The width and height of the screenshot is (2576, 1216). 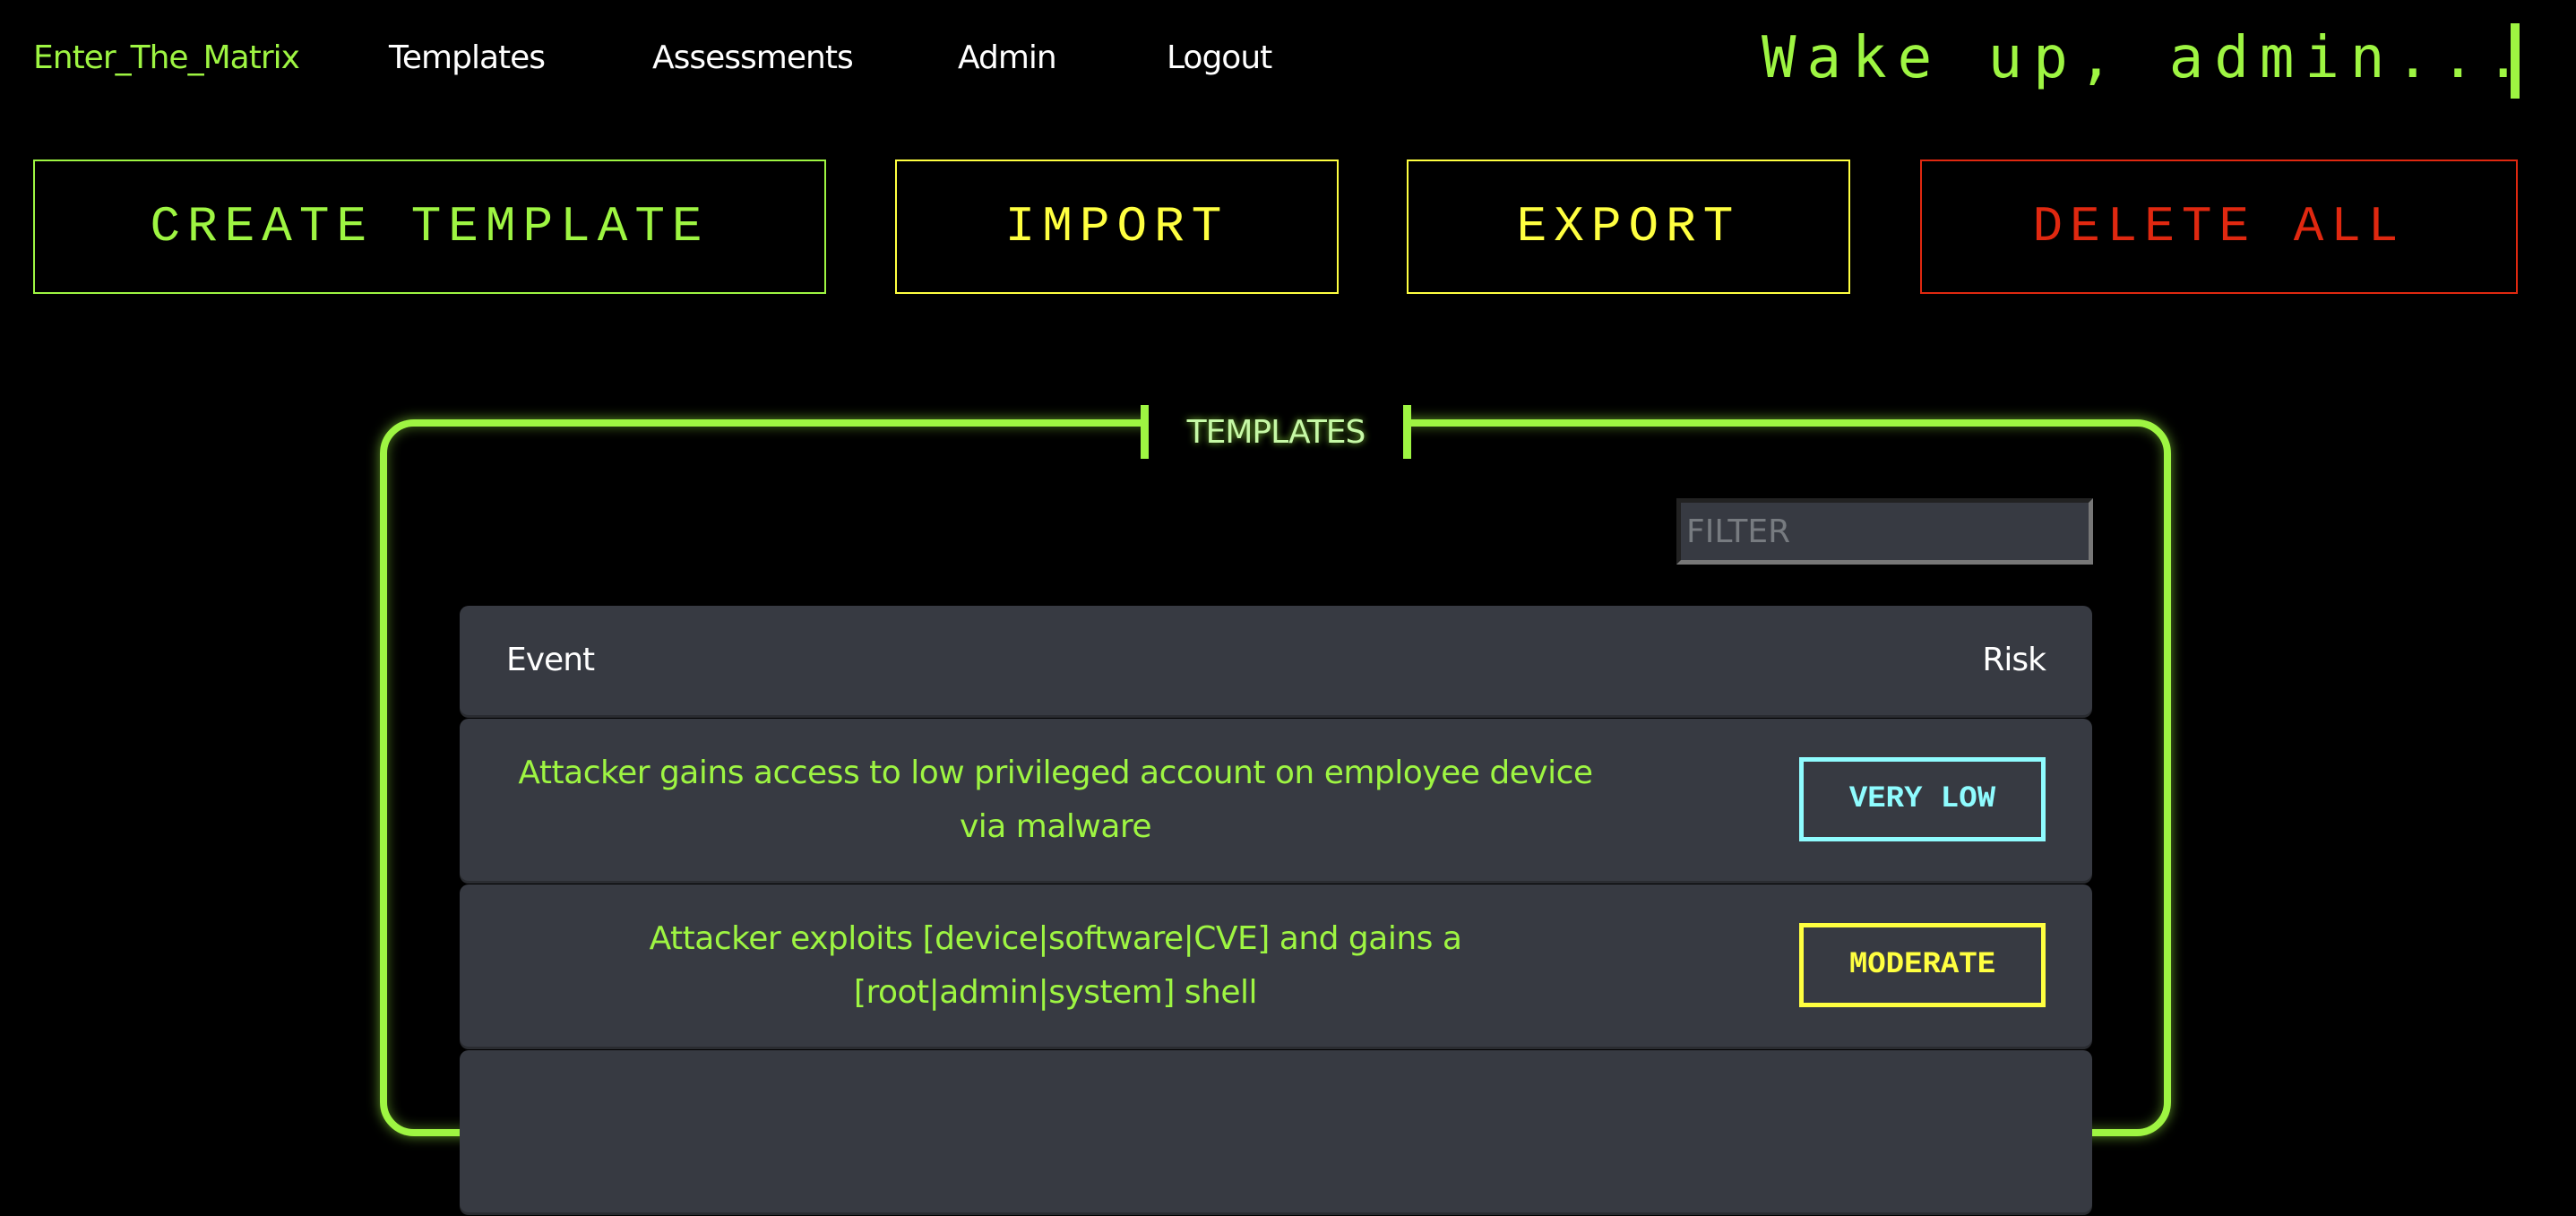 What do you see at coordinates (1276, 432) in the screenshot?
I see `panel-title: TEMPLATES` at bounding box center [1276, 432].